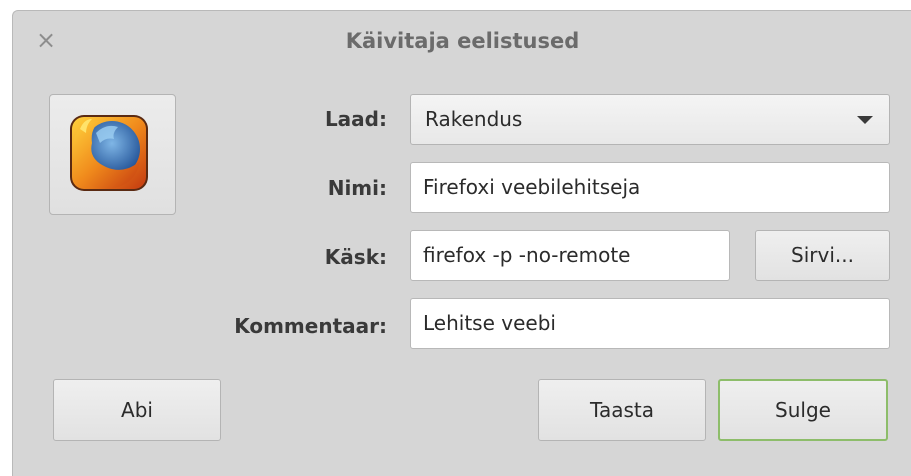  What do you see at coordinates (650, 187) in the screenshot?
I see `name-field: Firefoxi veebilehitseja` at bounding box center [650, 187].